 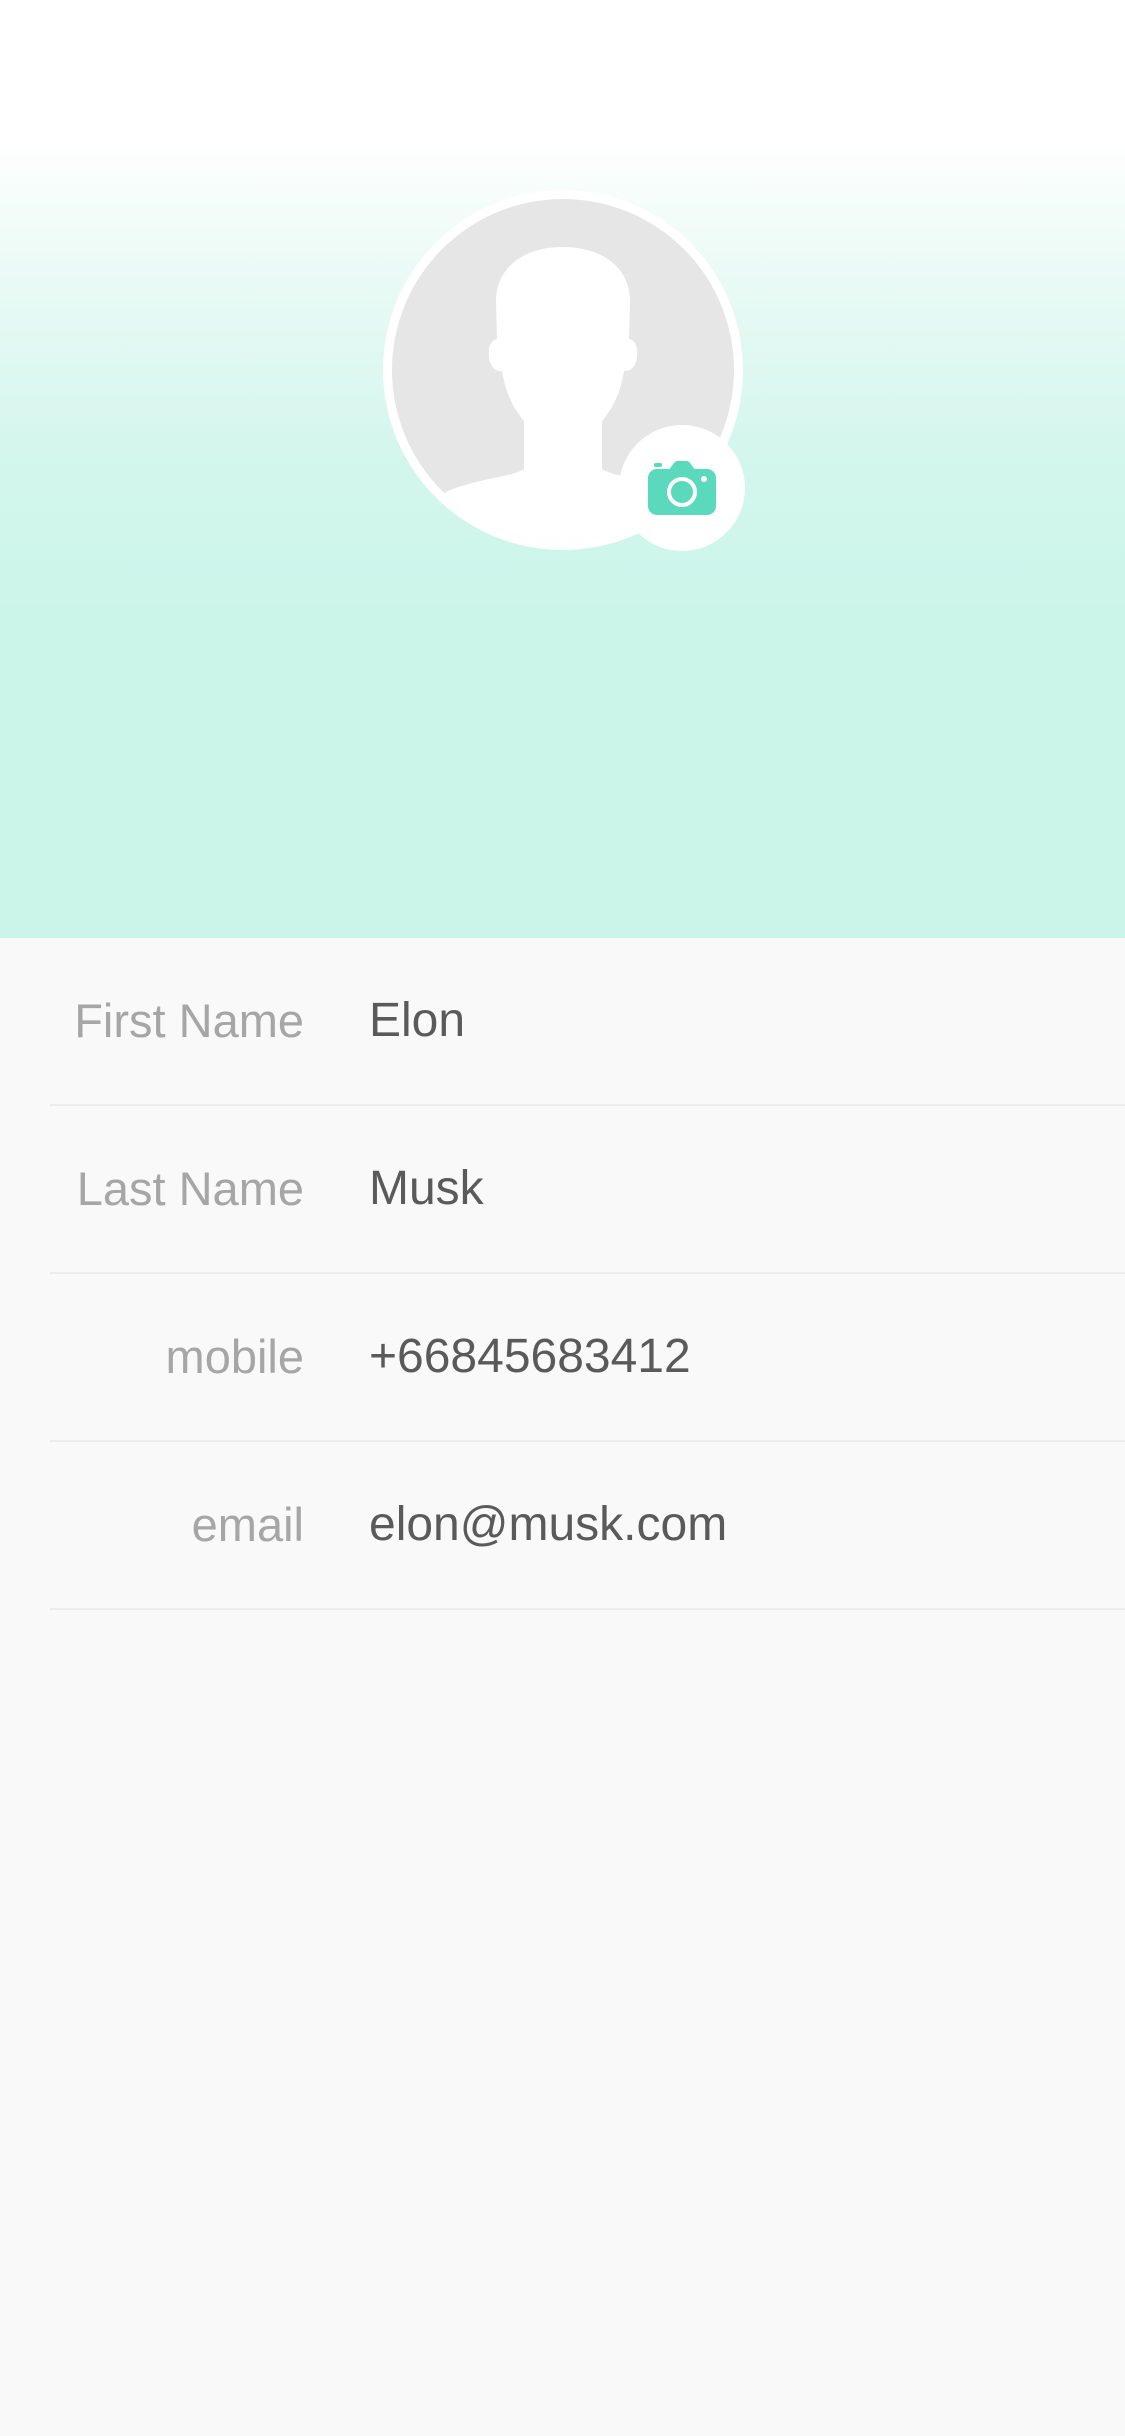 I want to click on email-field, so click(x=729, y=1525).